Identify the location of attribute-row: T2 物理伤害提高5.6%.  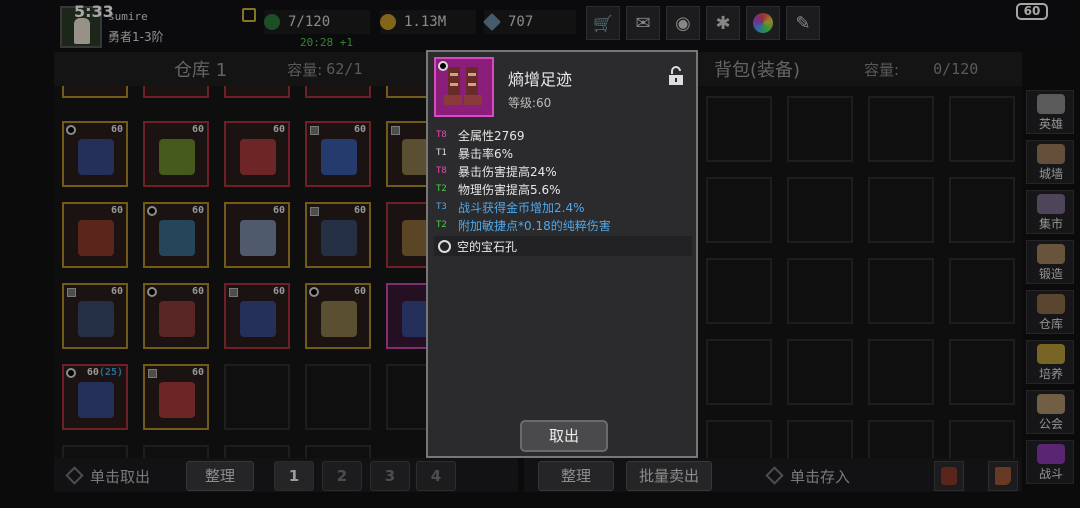
(564, 189).